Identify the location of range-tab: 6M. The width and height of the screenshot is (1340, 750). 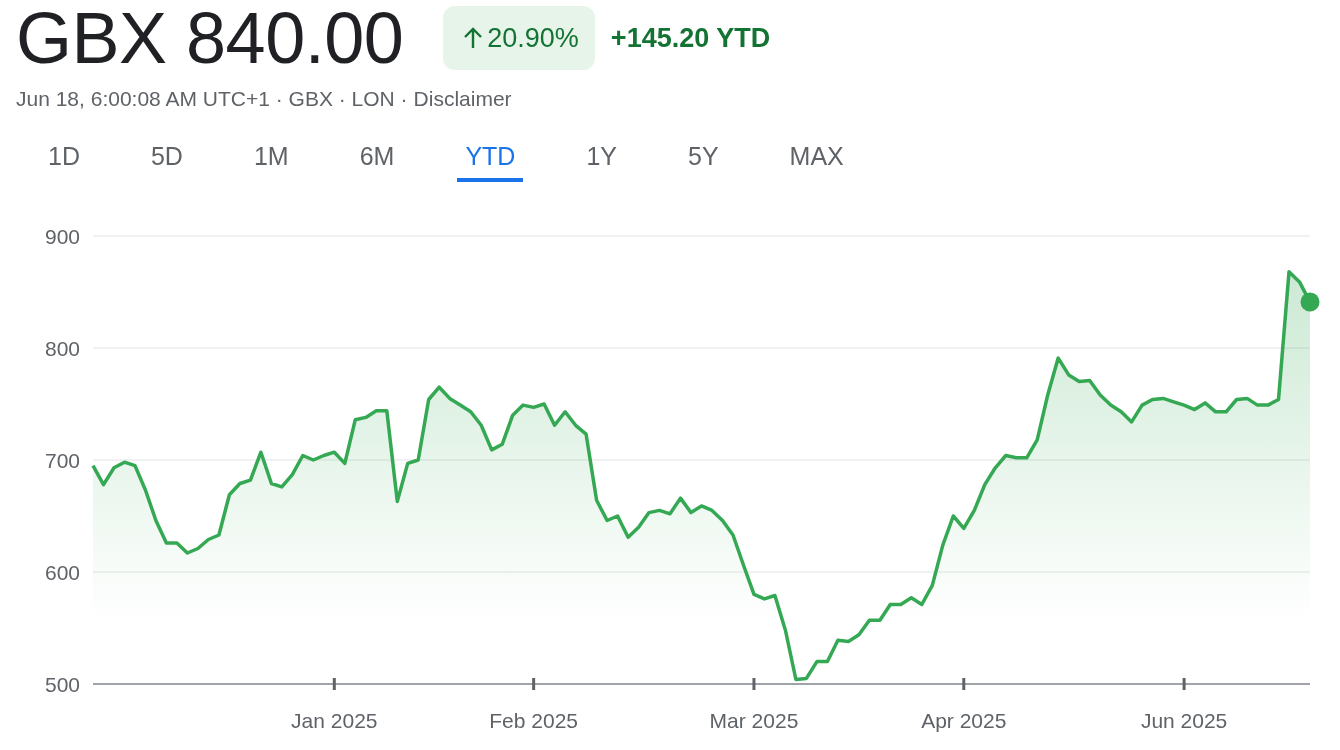
(377, 158).